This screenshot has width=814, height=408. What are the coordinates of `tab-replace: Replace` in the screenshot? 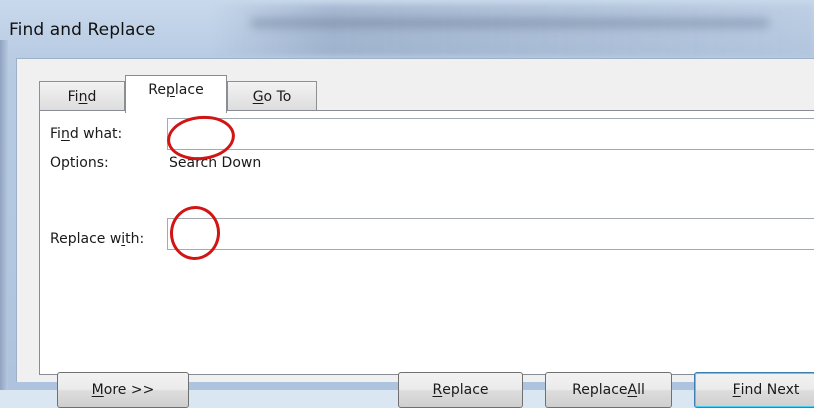 It's located at (176, 94).